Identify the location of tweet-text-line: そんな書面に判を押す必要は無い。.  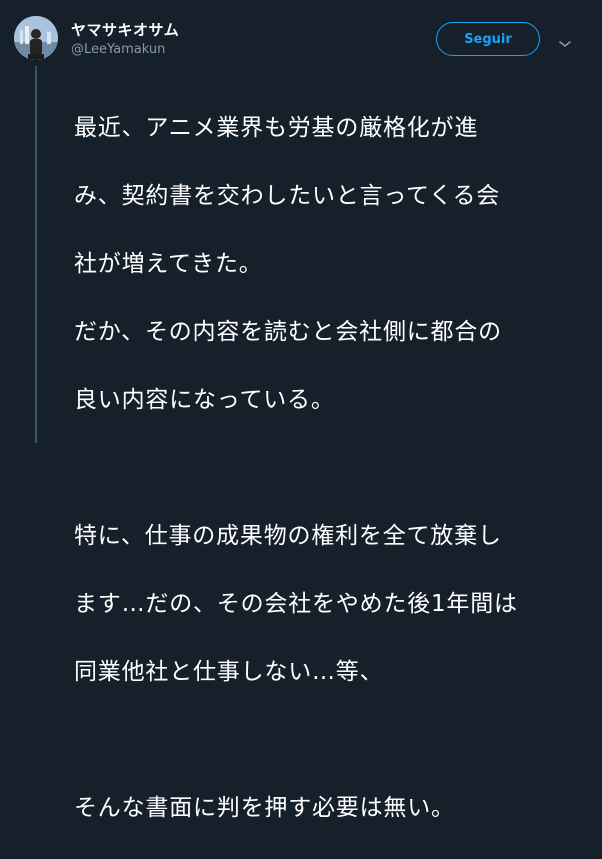
(264, 808).